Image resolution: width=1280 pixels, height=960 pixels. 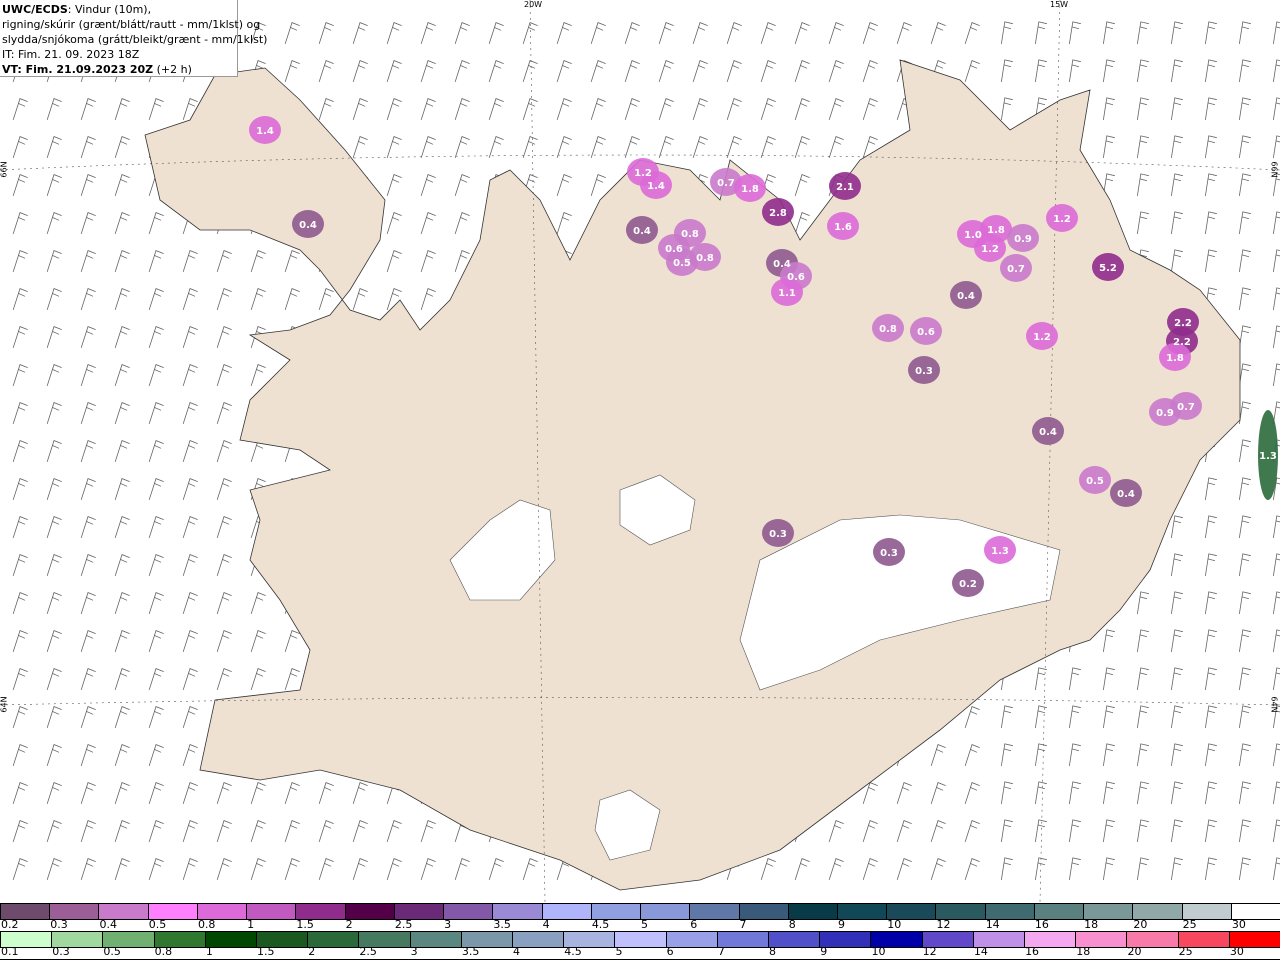 I want to click on precip-value-label: 0.2, so click(x=968, y=584).